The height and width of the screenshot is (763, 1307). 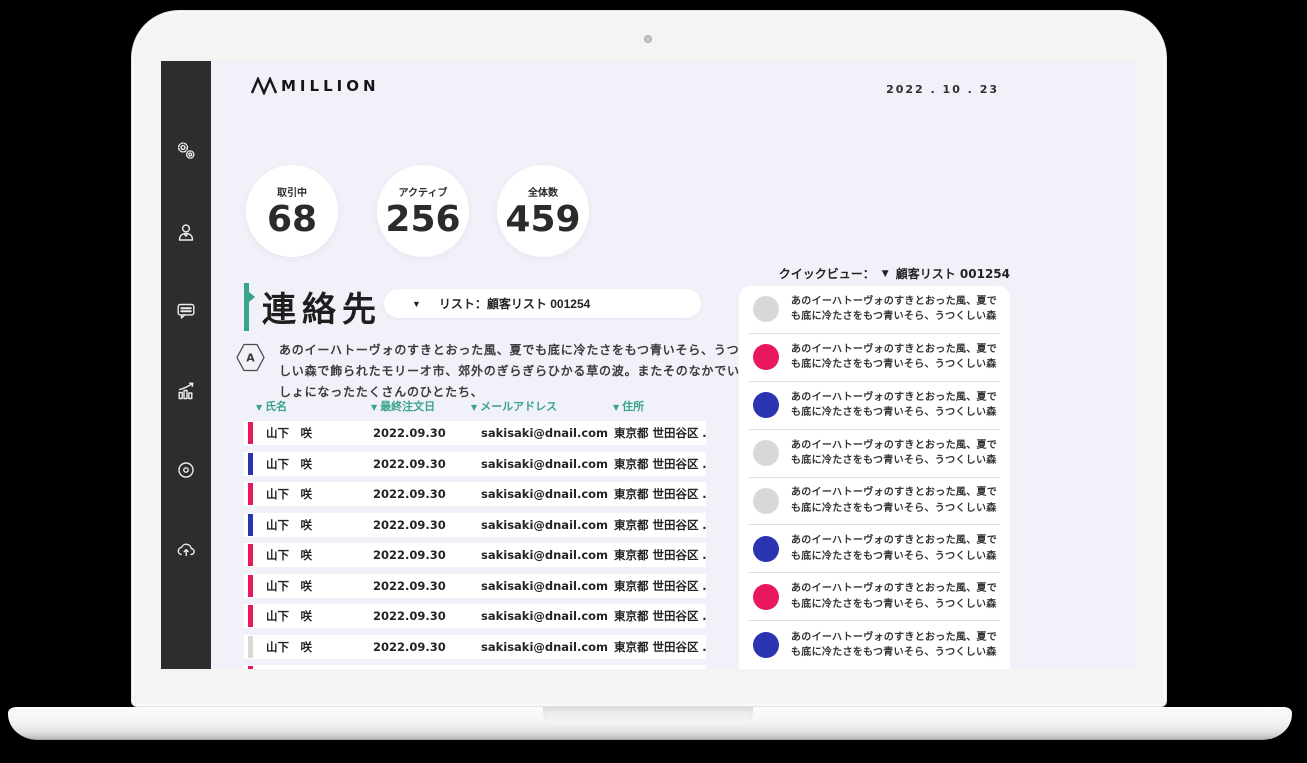 What do you see at coordinates (292, 193) in the screenshot?
I see `stat-label: 取引中` at bounding box center [292, 193].